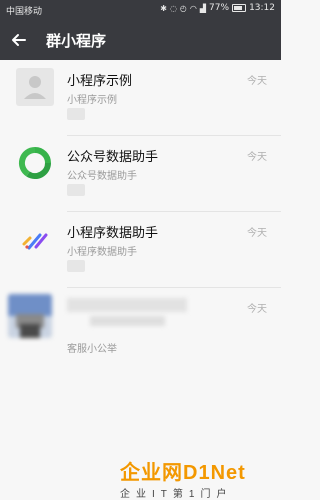  Describe the element at coordinates (113, 157) in the screenshot. I see `item-name: 公众号数据助手` at that location.